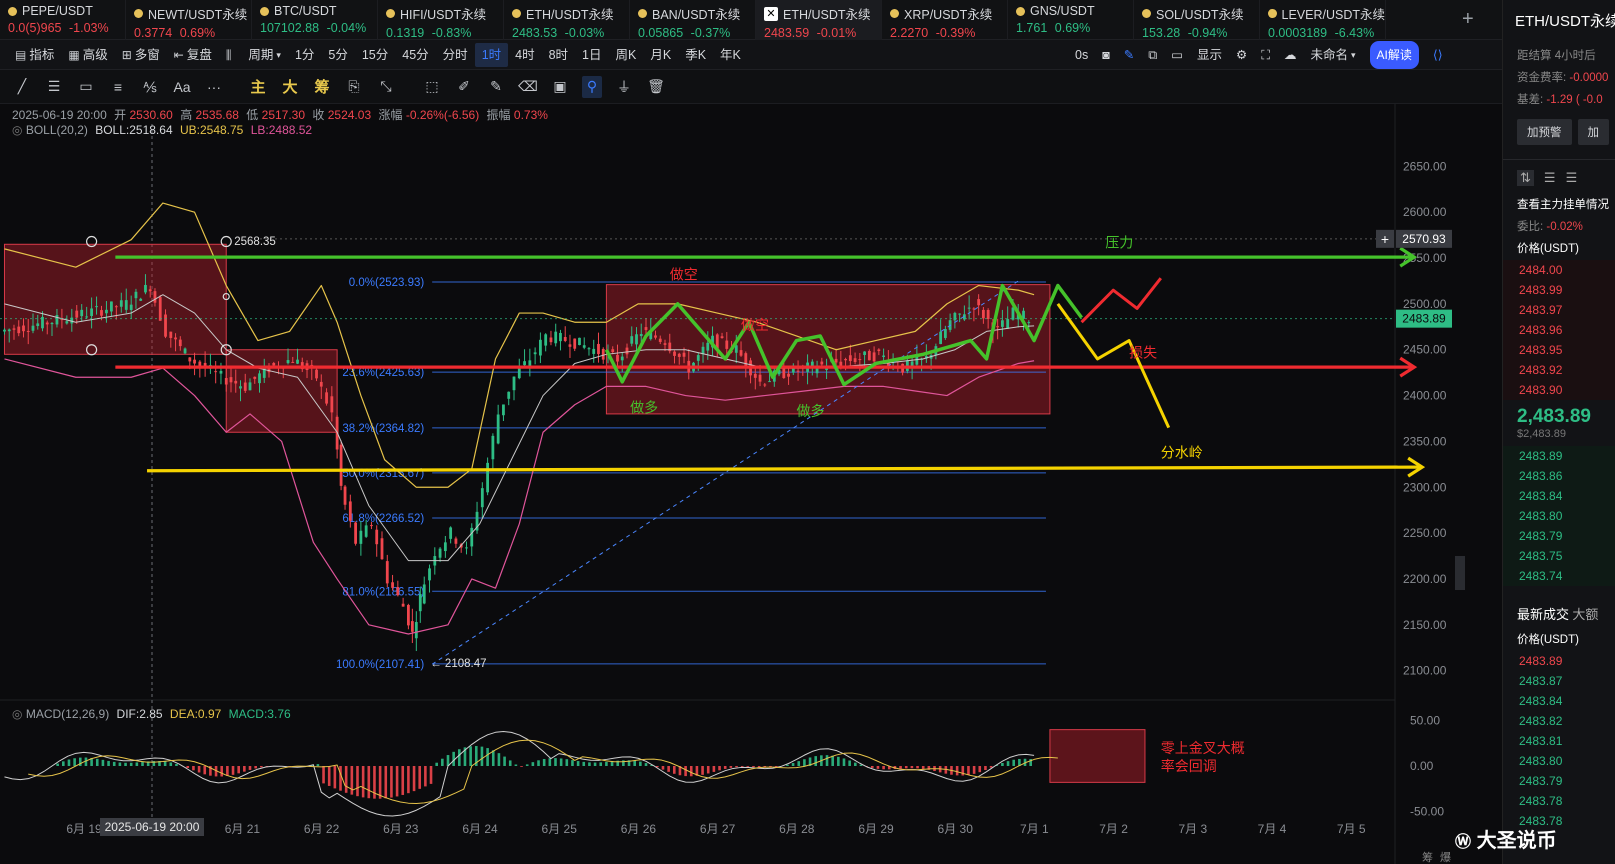 The width and height of the screenshot is (1615, 864). I want to click on period-option: 1日, so click(591, 55).